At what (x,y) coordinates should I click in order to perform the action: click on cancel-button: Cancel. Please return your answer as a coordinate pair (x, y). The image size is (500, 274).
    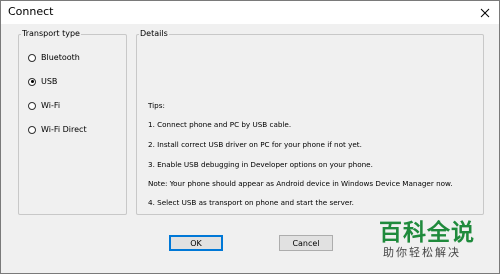
    Looking at the image, I should click on (306, 243).